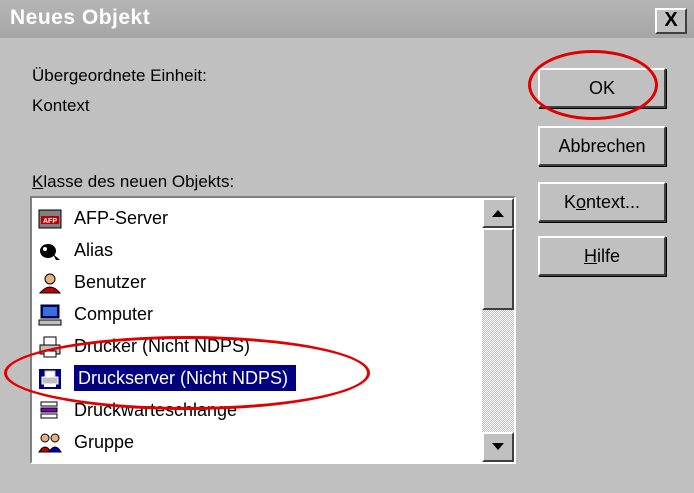 The image size is (694, 493). I want to click on help-button-mnemonic: H, so click(590, 256).